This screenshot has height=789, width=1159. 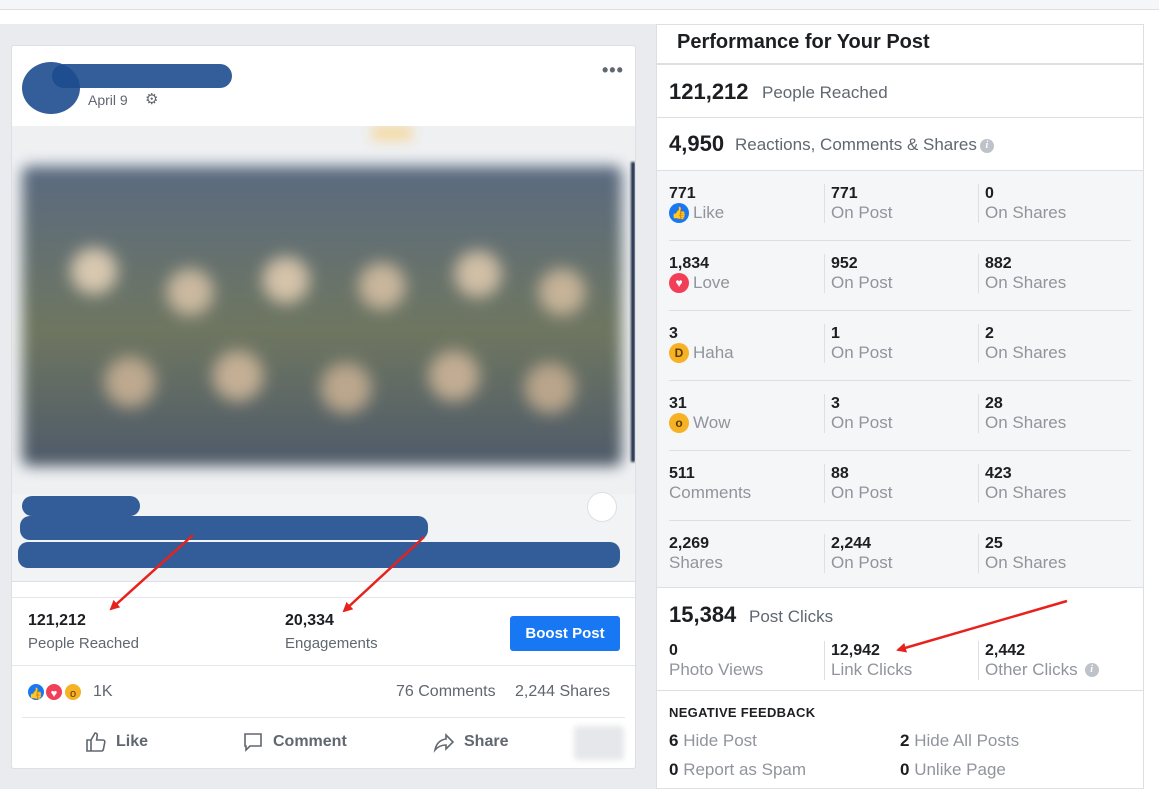 What do you see at coordinates (565, 633) in the screenshot?
I see `boost-post-button: Boost Post` at bounding box center [565, 633].